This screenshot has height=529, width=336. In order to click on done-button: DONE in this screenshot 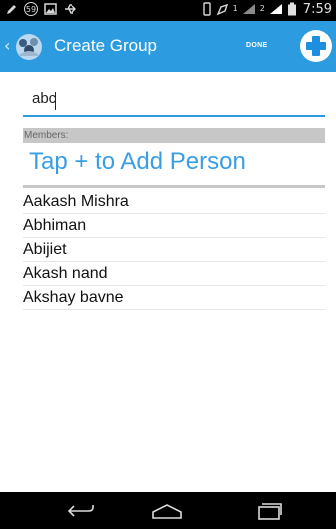, I will do `click(256, 45)`.